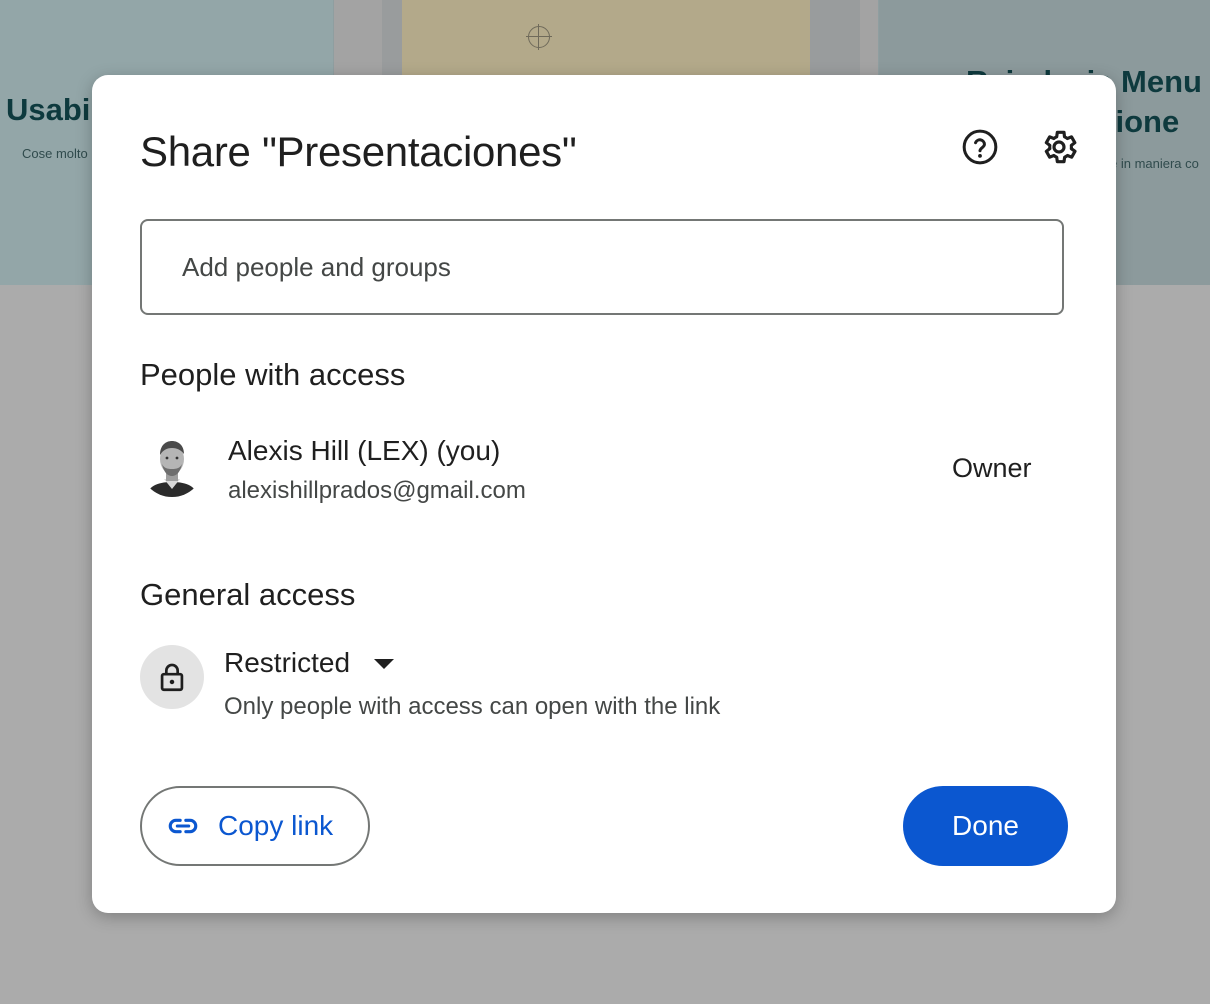 The width and height of the screenshot is (1210, 1004). I want to click on background-card-subtitle: Cose molto, so click(55, 153).